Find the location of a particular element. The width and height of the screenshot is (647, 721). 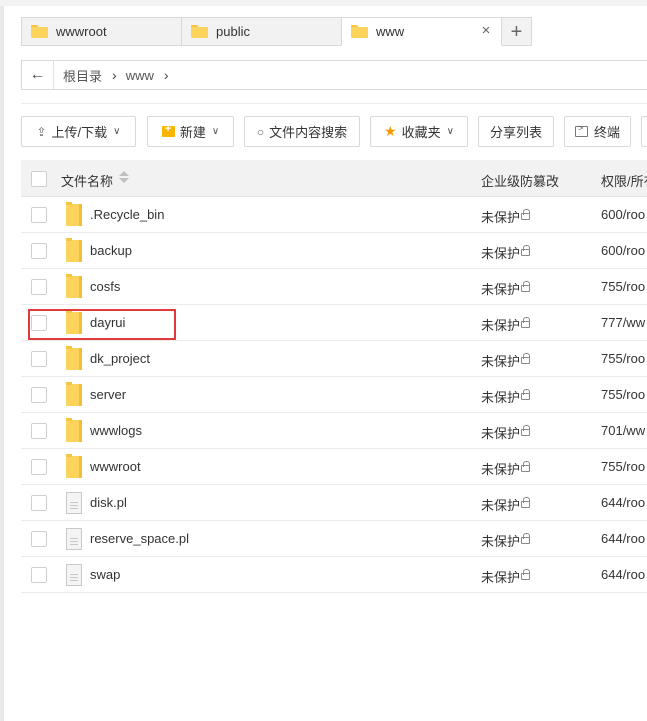

favorites-button: ★ 收藏夹 ∨ is located at coordinates (419, 131).